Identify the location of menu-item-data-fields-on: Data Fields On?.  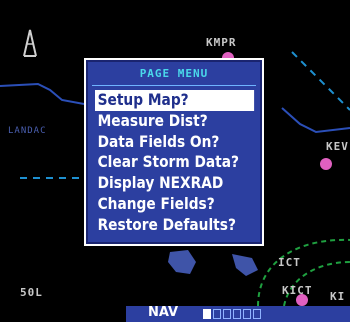
(165, 142).